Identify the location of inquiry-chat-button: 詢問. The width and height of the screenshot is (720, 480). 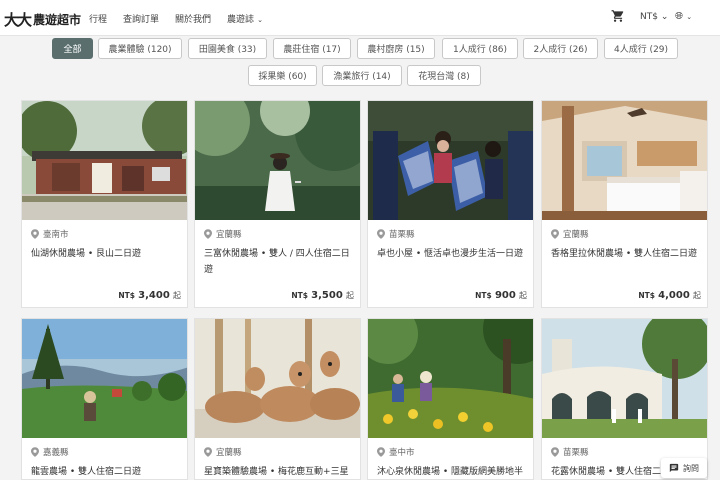
(684, 468).